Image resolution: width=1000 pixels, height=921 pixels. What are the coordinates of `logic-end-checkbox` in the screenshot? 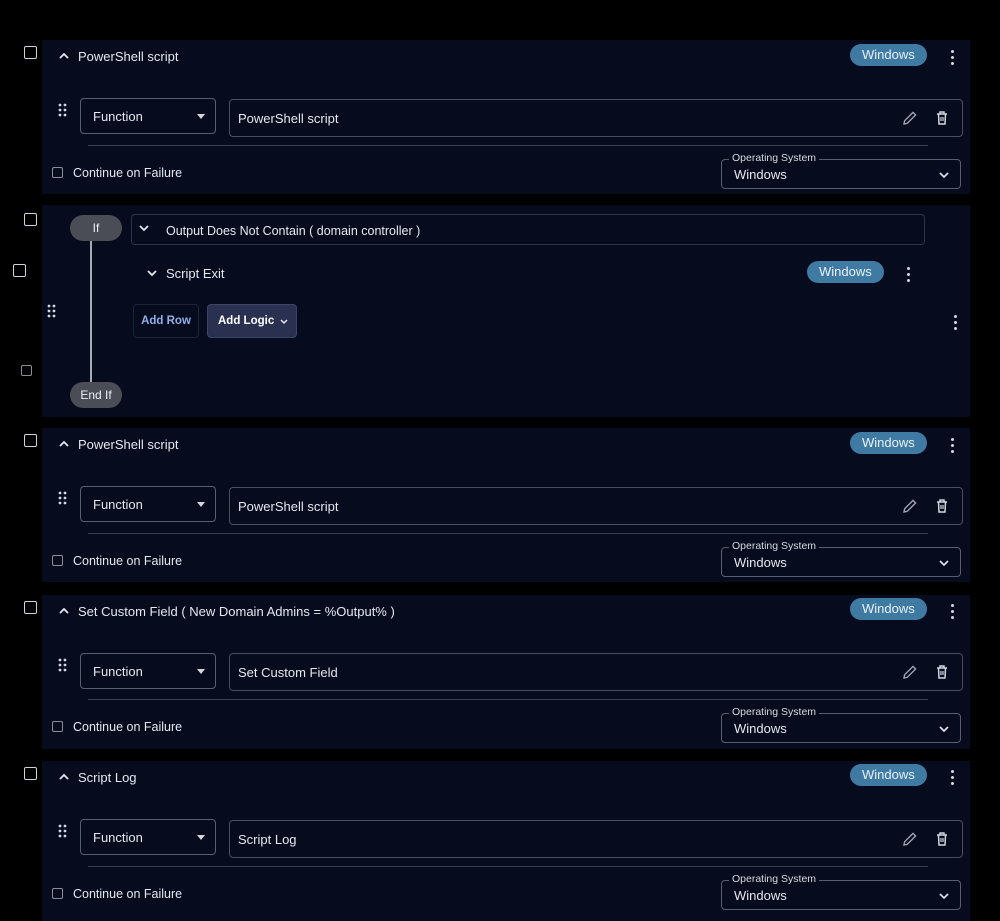 It's located at (26, 370).